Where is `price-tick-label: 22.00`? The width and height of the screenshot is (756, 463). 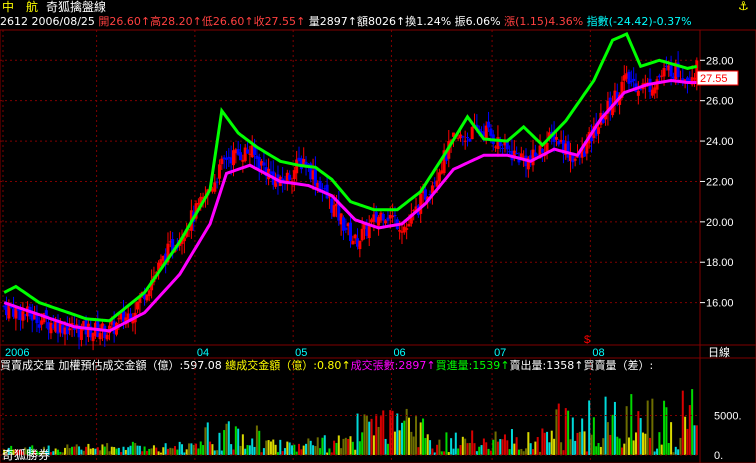
price-tick-label: 22.00 is located at coordinates (720, 182).